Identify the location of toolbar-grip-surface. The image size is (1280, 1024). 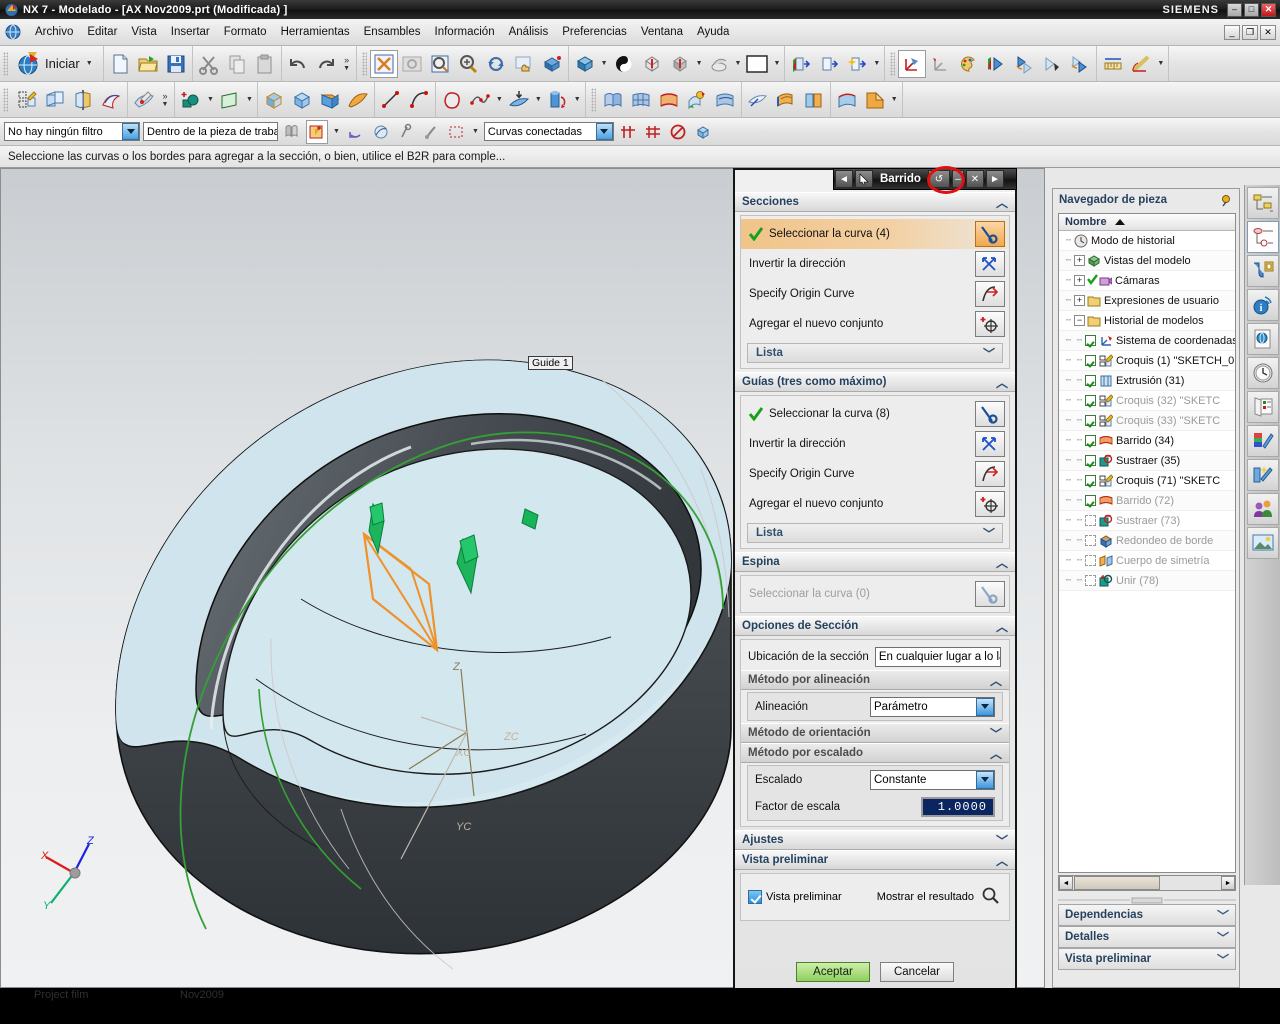
(593, 99).